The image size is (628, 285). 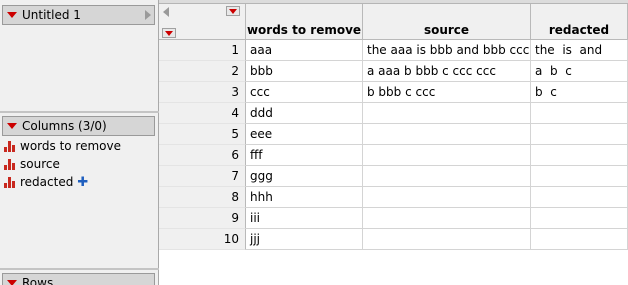 I want to click on column-item-label: redacted, so click(x=47, y=182).